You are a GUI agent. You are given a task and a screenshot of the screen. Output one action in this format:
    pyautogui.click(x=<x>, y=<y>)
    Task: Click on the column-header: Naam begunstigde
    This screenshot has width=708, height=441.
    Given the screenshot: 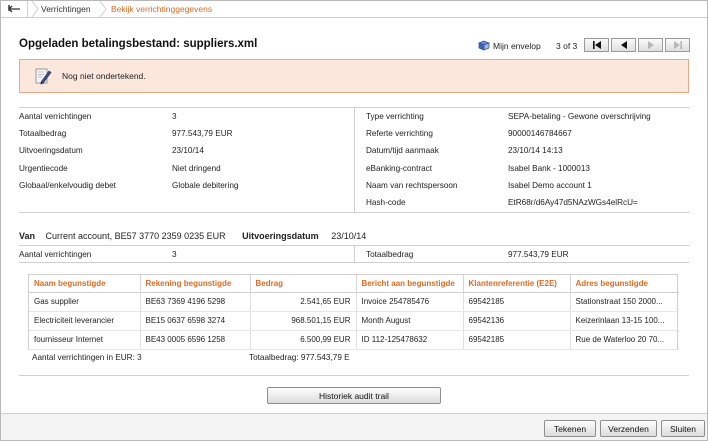 What is the action you would take?
    pyautogui.click(x=85, y=284)
    